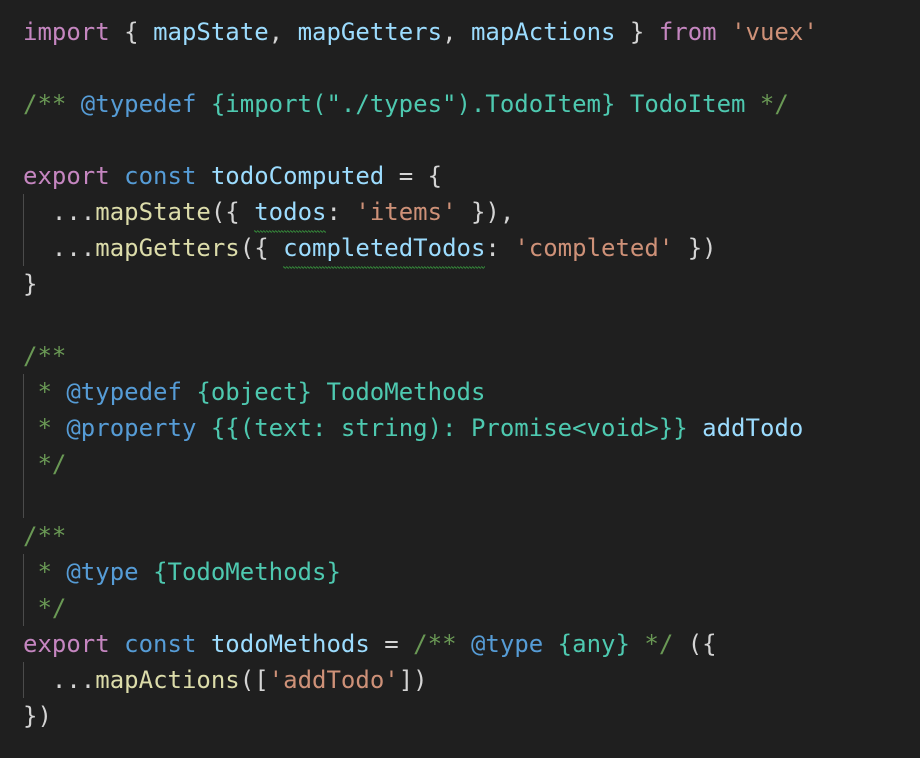  I want to click on token-close-paren-brace: }), so click(37, 716).